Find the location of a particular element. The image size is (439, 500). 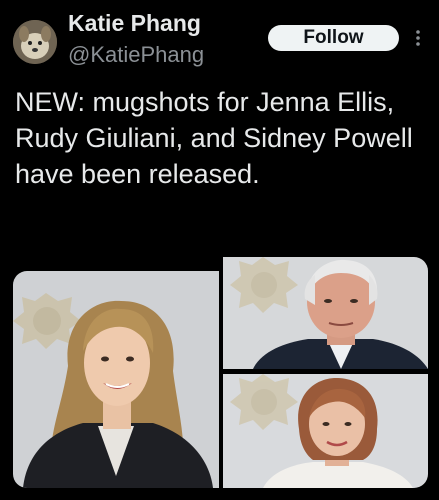

dog-avatar-icon is located at coordinates (35, 42).